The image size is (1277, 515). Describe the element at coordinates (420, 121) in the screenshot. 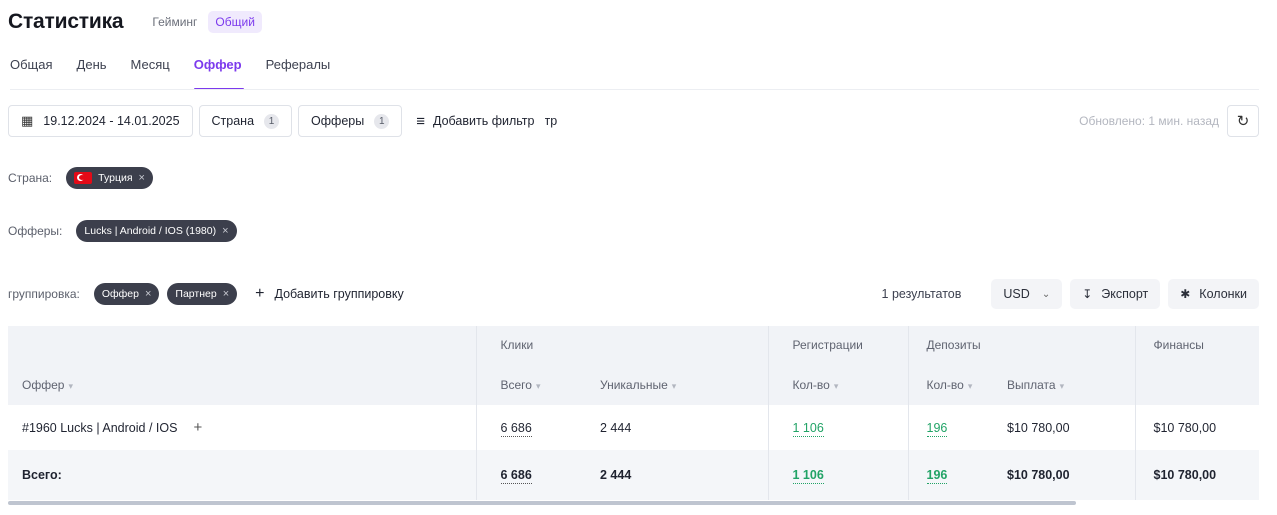

I see `filter-icon: ≡` at that location.